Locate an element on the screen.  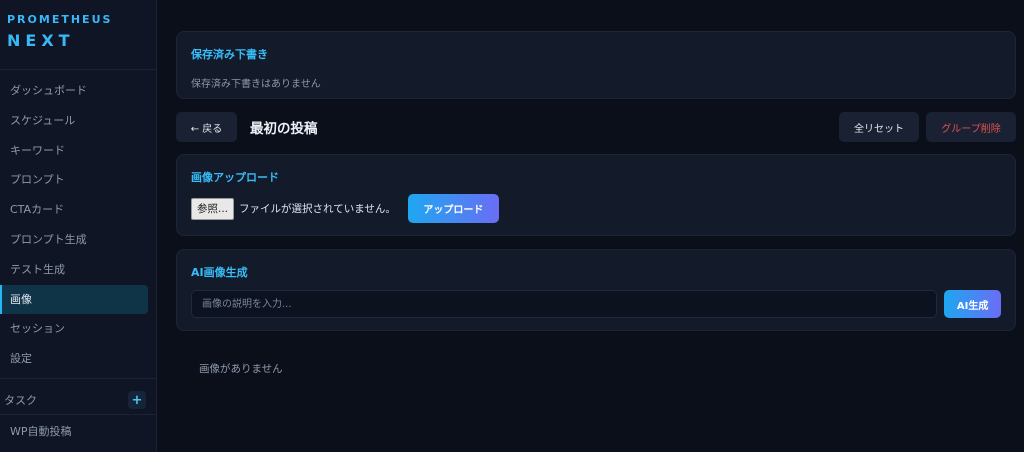
ai-generate-button: AI生成 is located at coordinates (972, 304).